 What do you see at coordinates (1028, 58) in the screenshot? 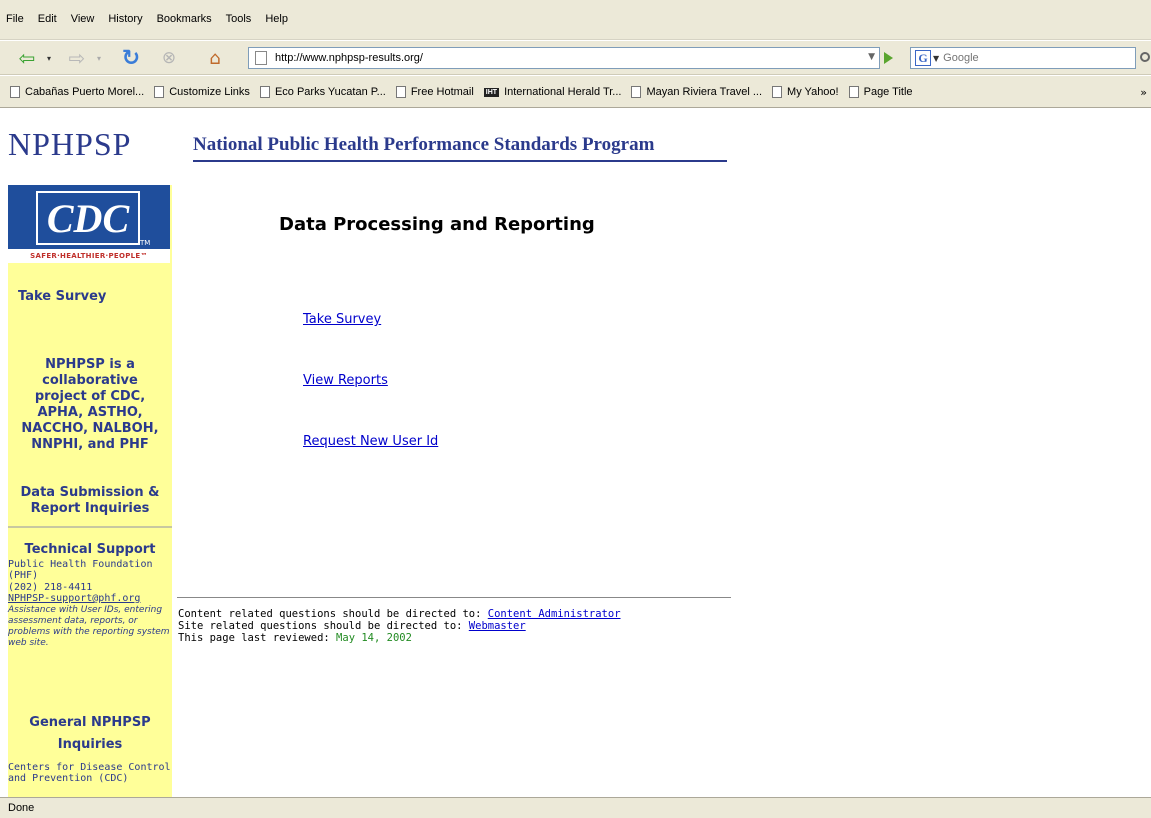
I see `search-input` at bounding box center [1028, 58].